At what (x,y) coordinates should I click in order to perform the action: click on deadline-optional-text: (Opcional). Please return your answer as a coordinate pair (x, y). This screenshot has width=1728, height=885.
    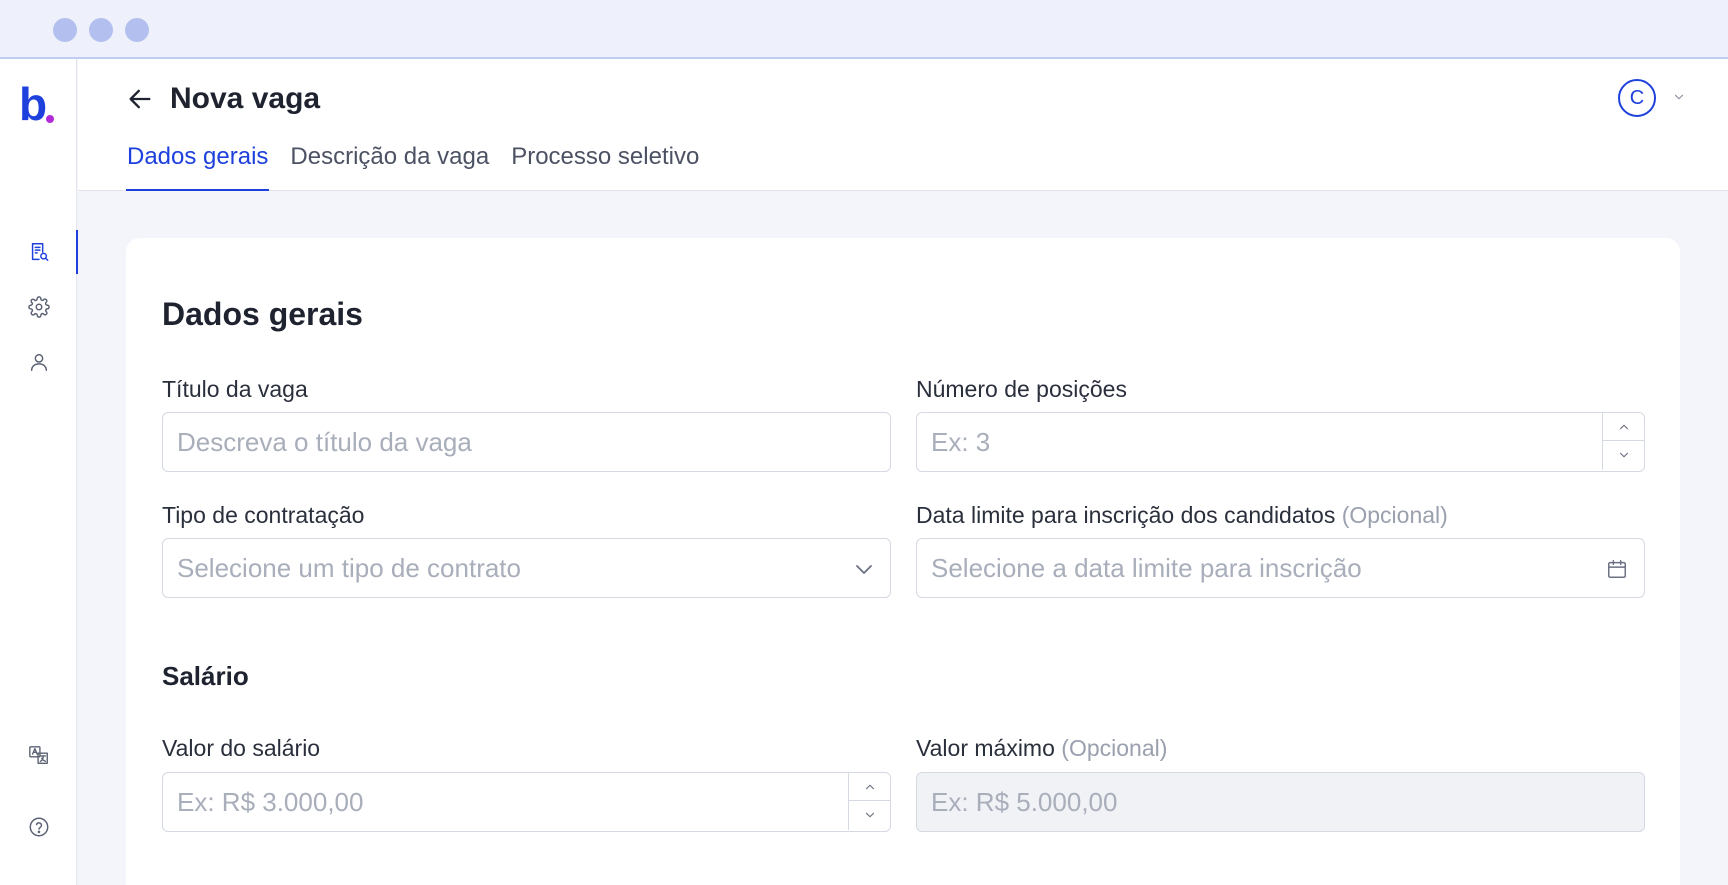
    Looking at the image, I should click on (1394, 515).